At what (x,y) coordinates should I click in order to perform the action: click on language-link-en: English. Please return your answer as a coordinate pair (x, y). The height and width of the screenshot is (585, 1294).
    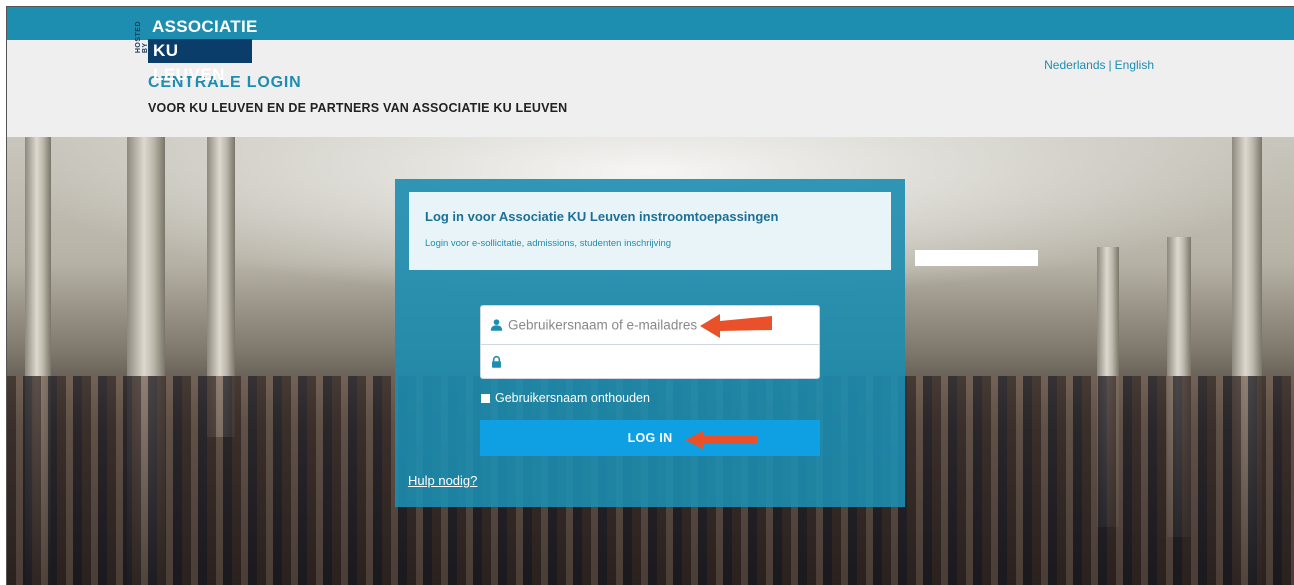
    Looking at the image, I should click on (1134, 65).